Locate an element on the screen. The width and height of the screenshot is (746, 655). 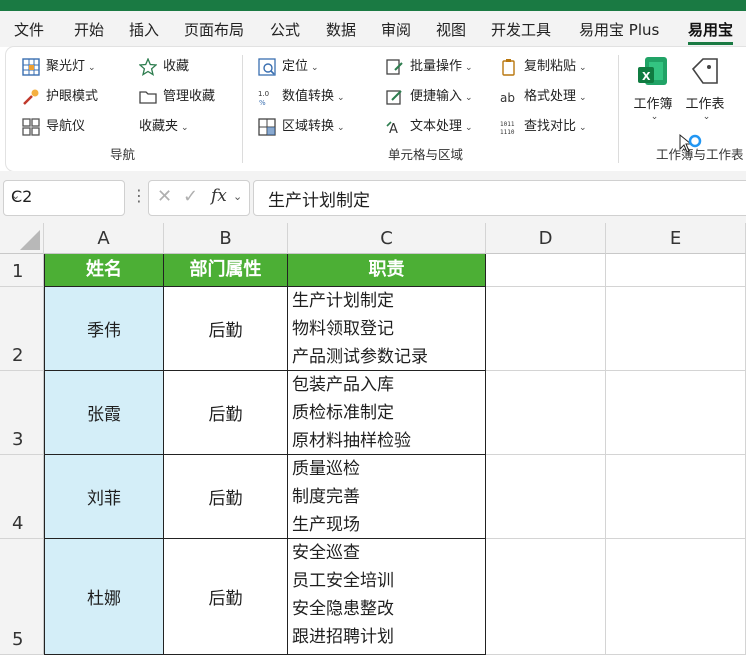
column-header-b: B is located at coordinates (226, 238).